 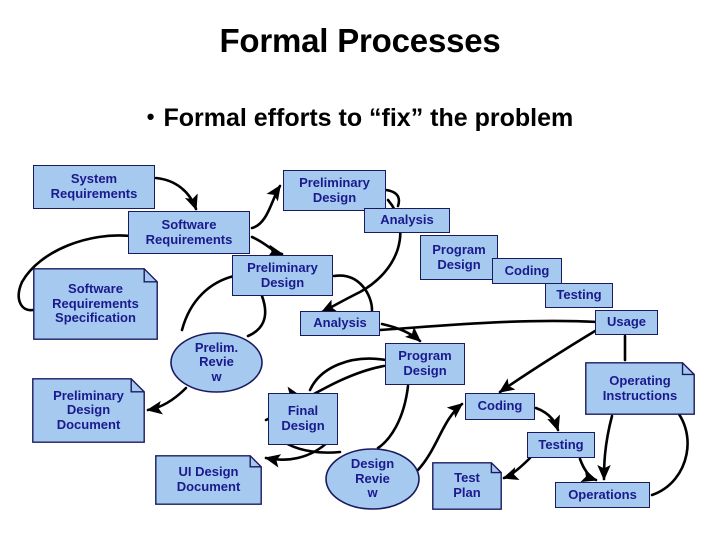 I want to click on node-prelim-review: Prelim. Revie w, so click(x=216, y=362).